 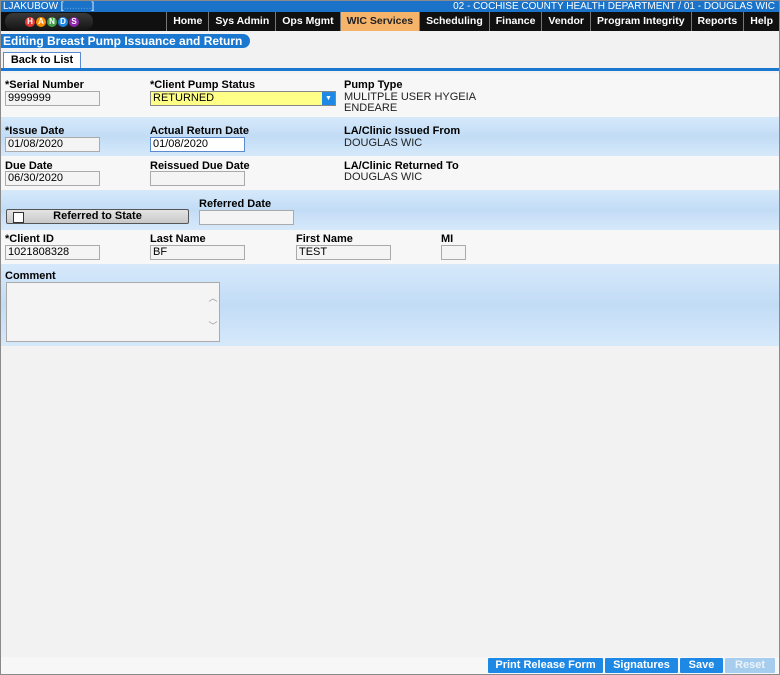 I want to click on mi-label: MI, so click(x=447, y=239).